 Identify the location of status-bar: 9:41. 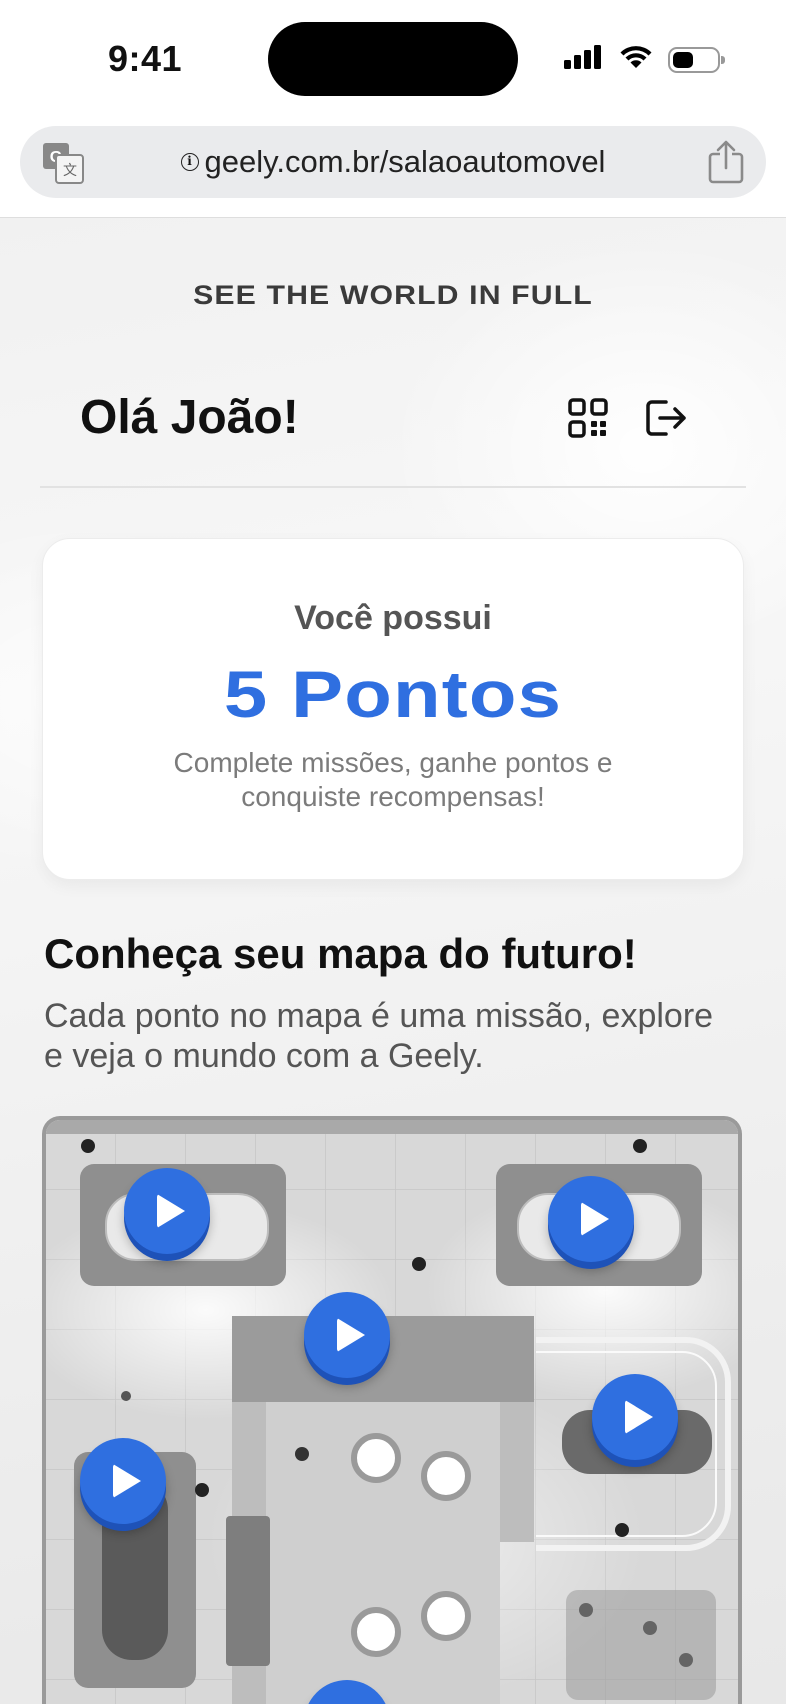
(393, 59).